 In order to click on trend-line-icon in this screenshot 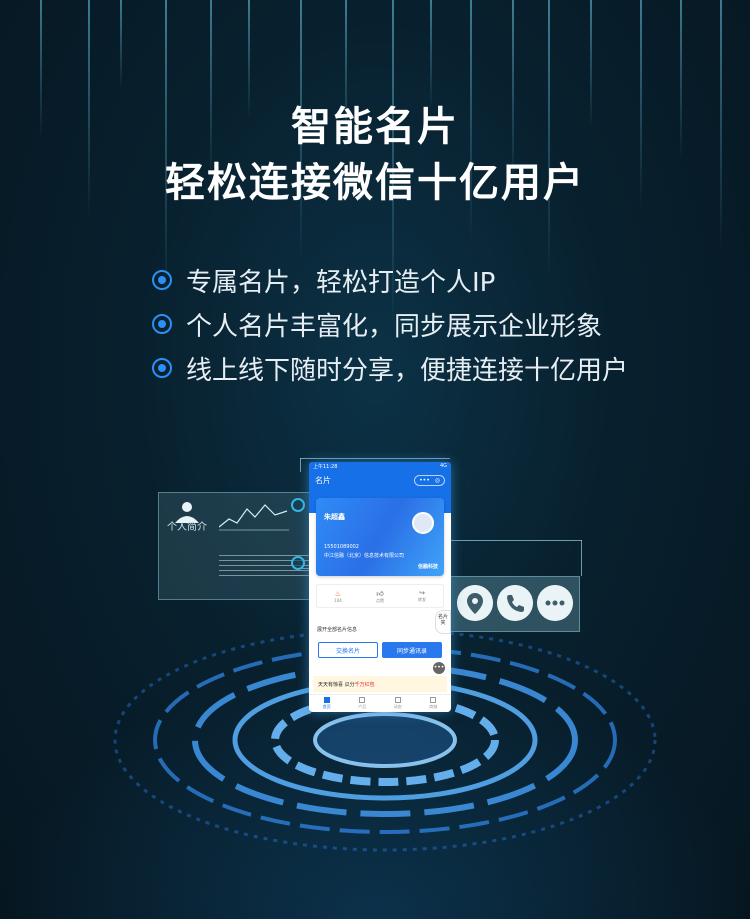, I will do `click(254, 517)`.